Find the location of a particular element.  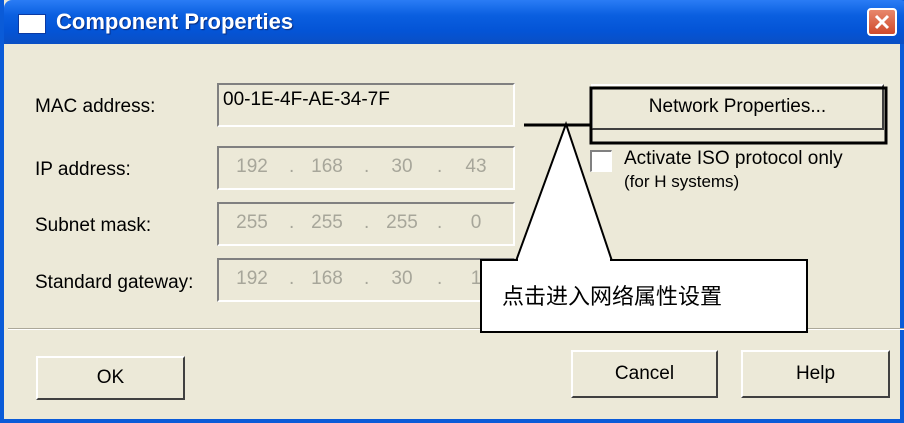

annotation-highlight-rect is located at coordinates (738, 115).